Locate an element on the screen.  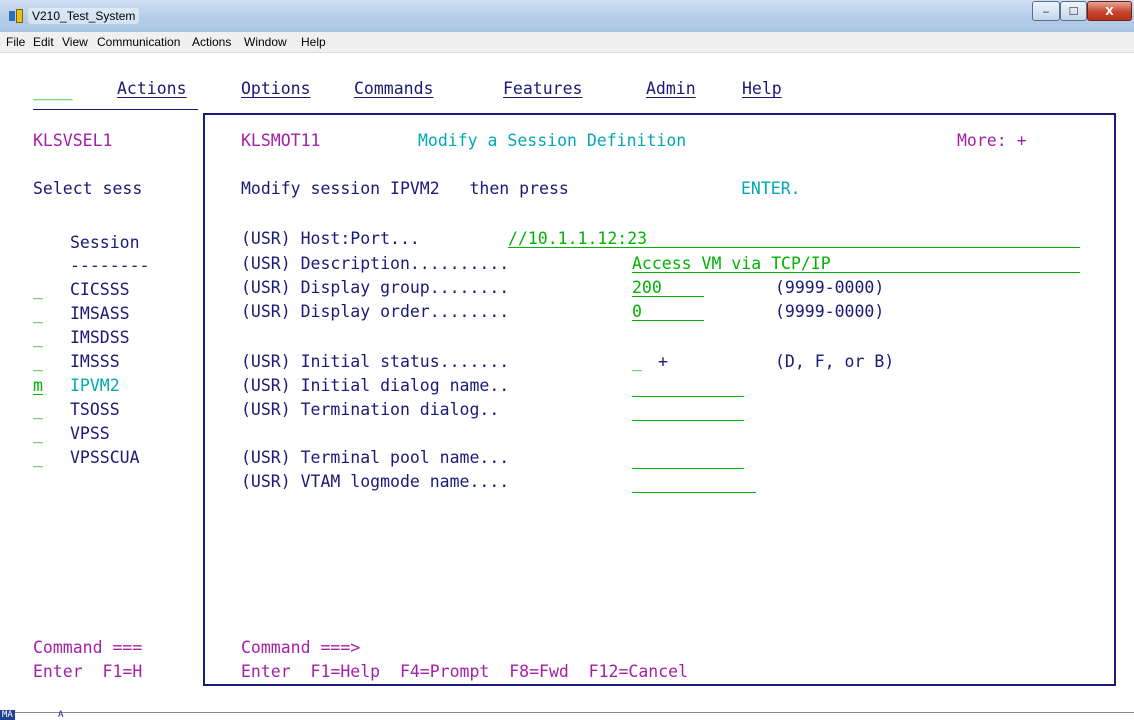
instruction-enter-key: ENTER. is located at coordinates (771, 188).